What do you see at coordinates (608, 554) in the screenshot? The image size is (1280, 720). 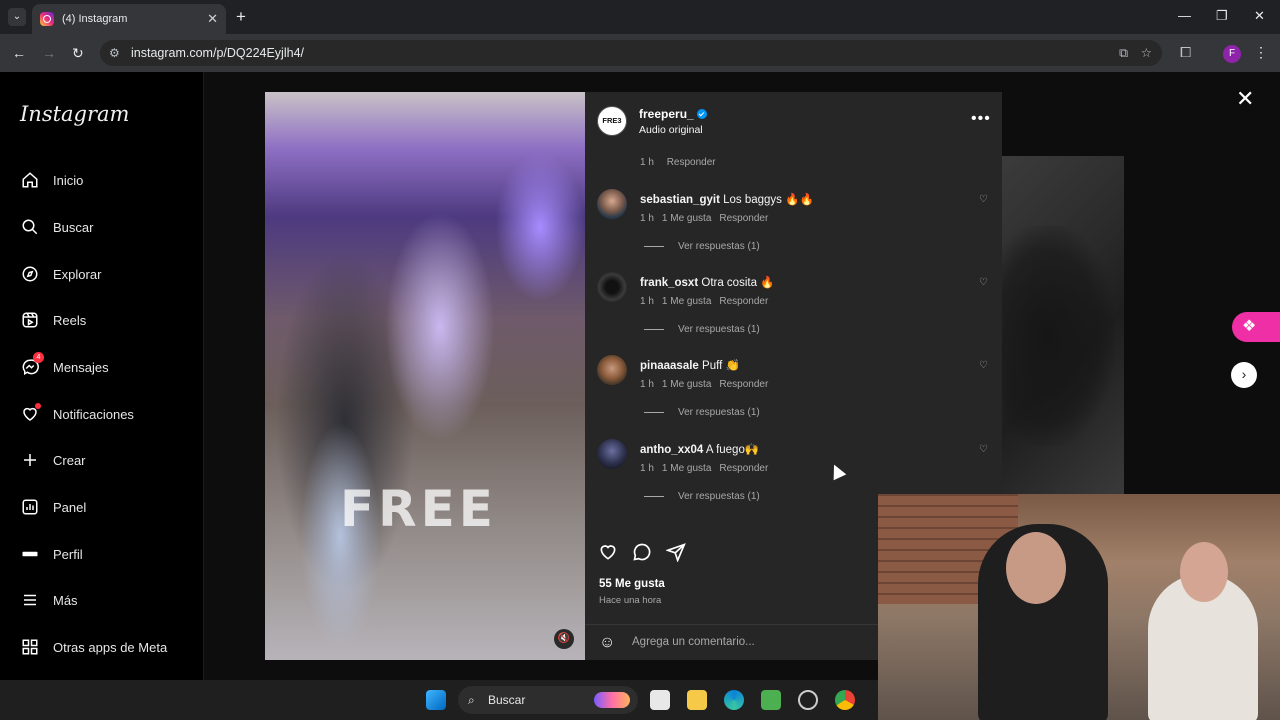 I see `like-heart-icon` at bounding box center [608, 554].